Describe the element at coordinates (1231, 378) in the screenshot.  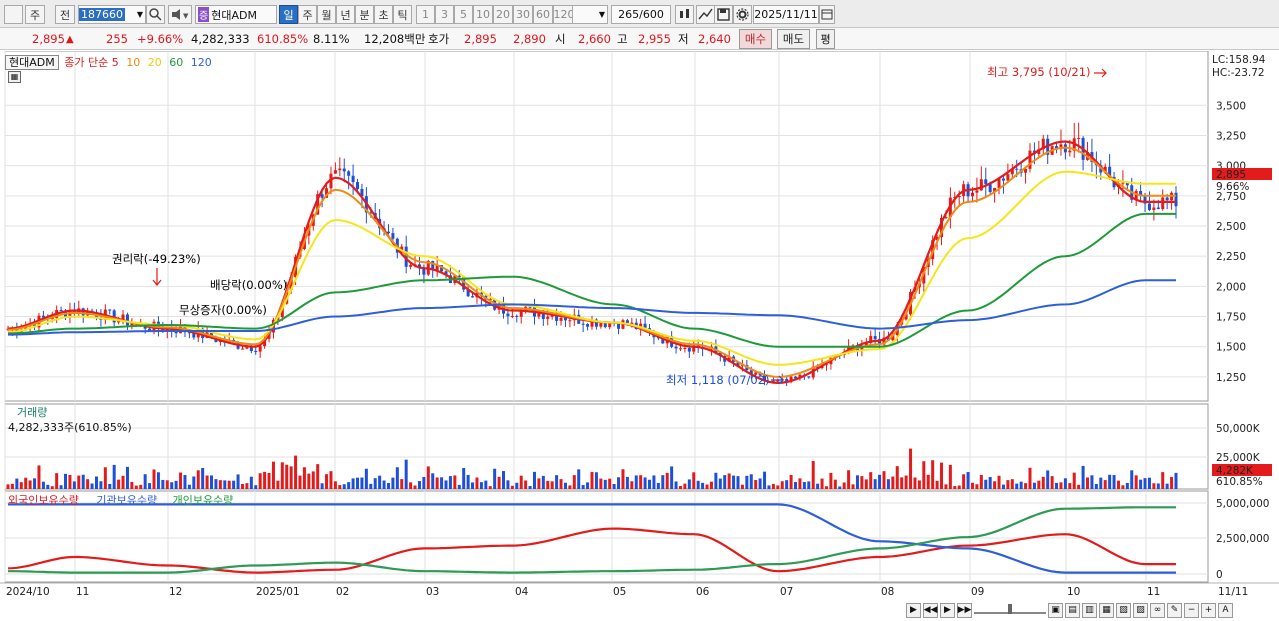
I see `y-tick-label: 1,250` at that location.